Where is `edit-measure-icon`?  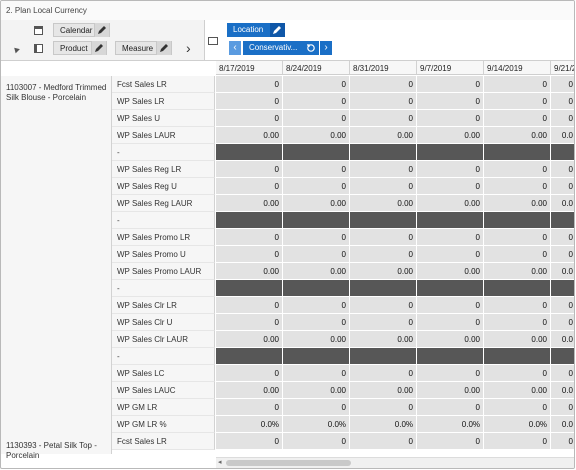
edit-measure-icon is located at coordinates (163, 48).